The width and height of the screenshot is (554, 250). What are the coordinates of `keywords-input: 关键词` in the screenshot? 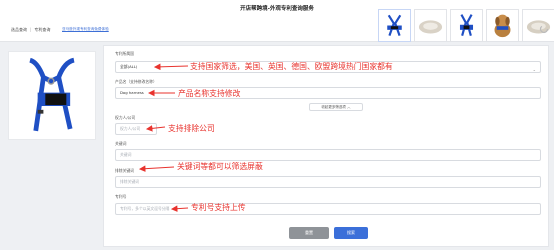 It's located at (328, 155).